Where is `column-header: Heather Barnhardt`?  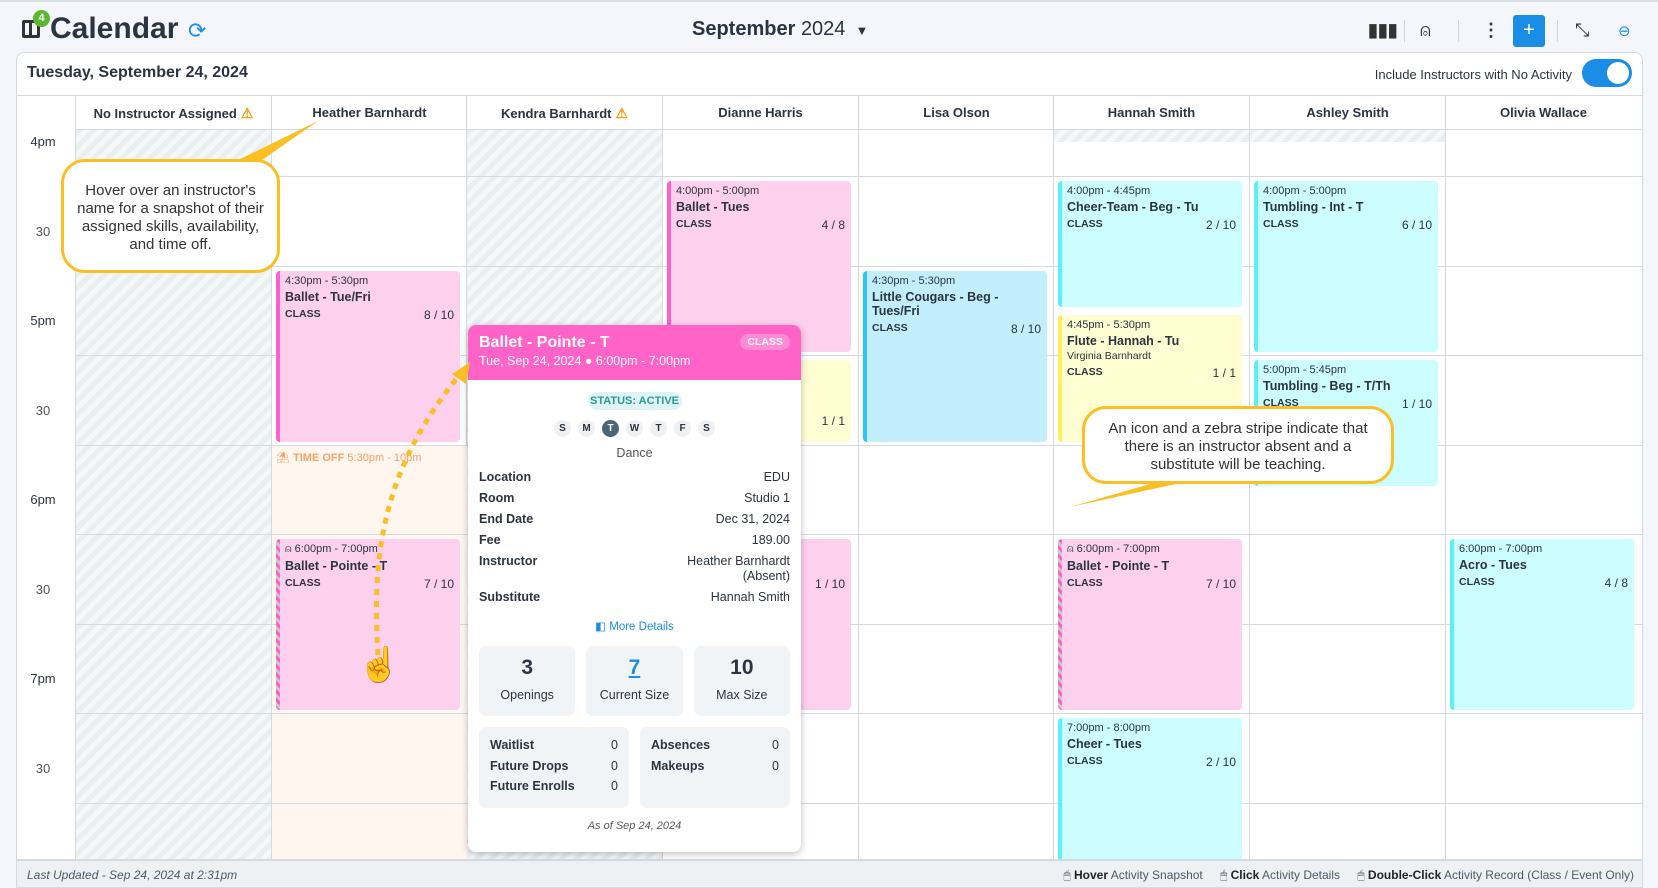
column-header: Heather Barnhardt is located at coordinates (369, 113).